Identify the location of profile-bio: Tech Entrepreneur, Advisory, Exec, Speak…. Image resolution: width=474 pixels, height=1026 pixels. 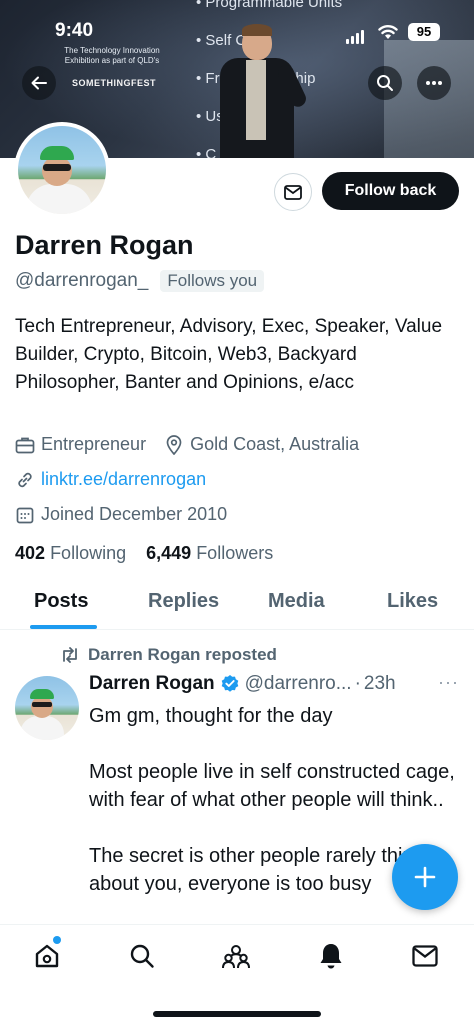
(229, 354).